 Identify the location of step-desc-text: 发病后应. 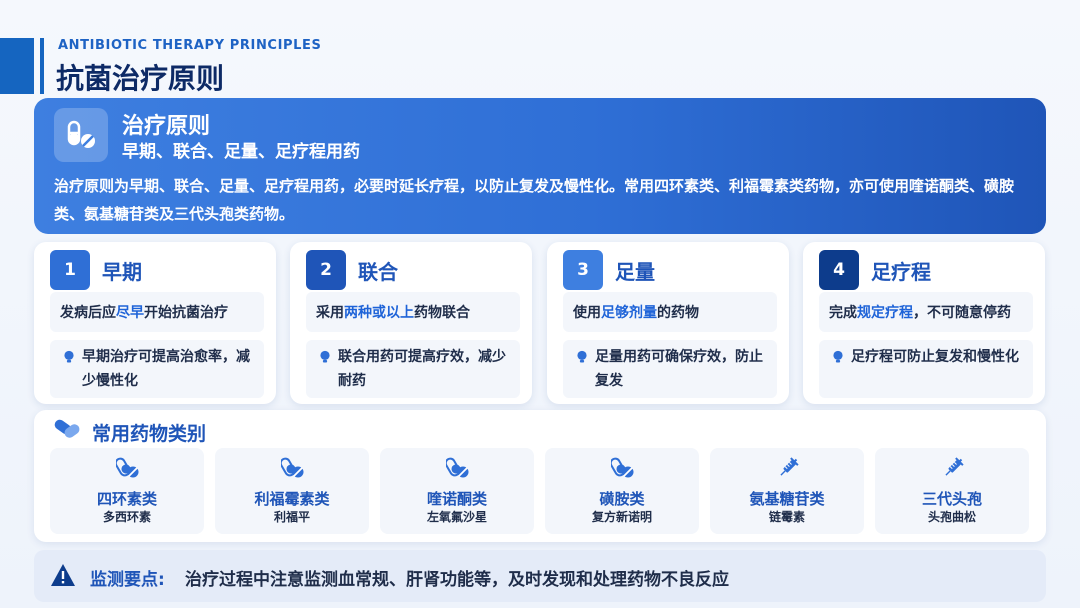
(88, 313).